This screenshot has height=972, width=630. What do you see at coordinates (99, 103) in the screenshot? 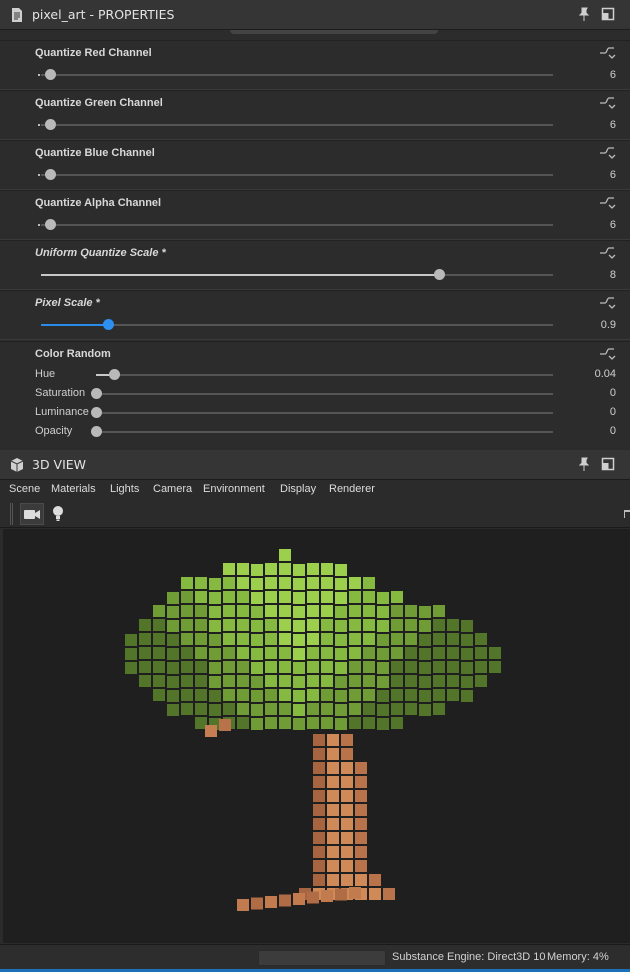
I see `param-label: Quantize Green Channel` at bounding box center [99, 103].